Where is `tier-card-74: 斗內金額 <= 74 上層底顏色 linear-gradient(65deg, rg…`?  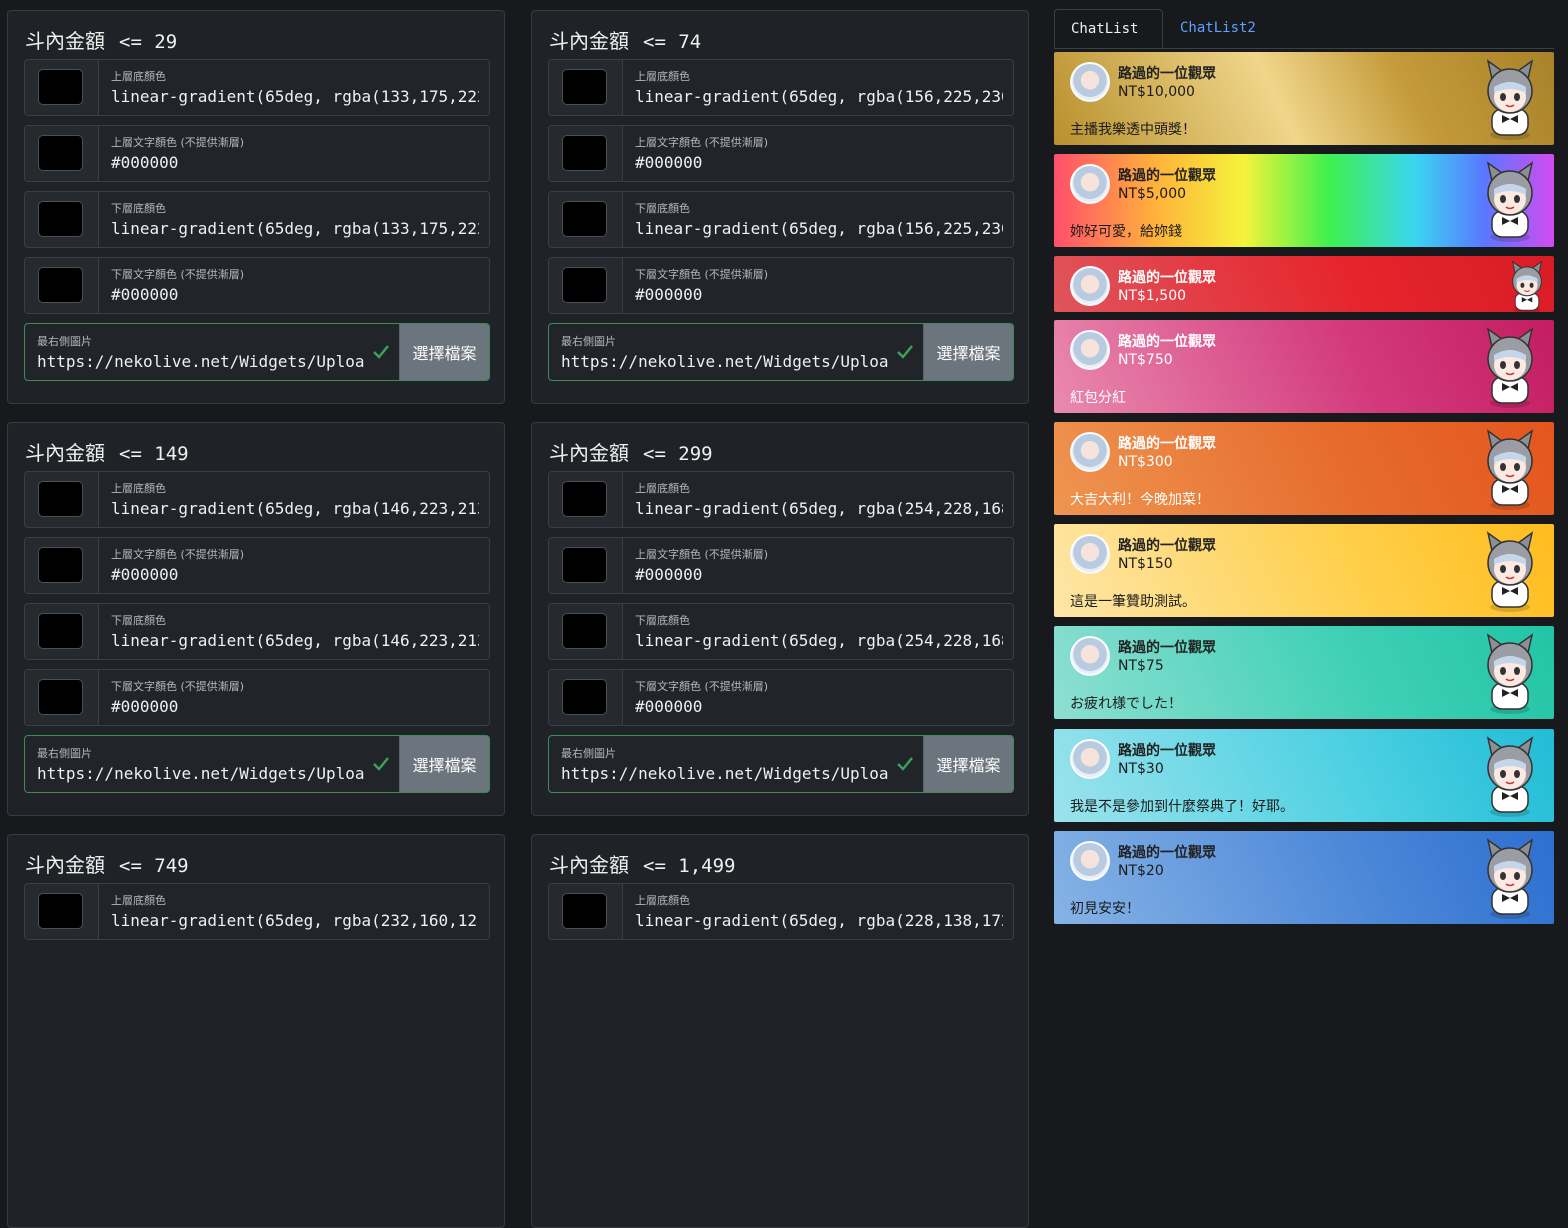
tier-card-74: 斗內金額 <= 74 上層底顏色 linear-gradient(65deg, rg… is located at coordinates (780, 207).